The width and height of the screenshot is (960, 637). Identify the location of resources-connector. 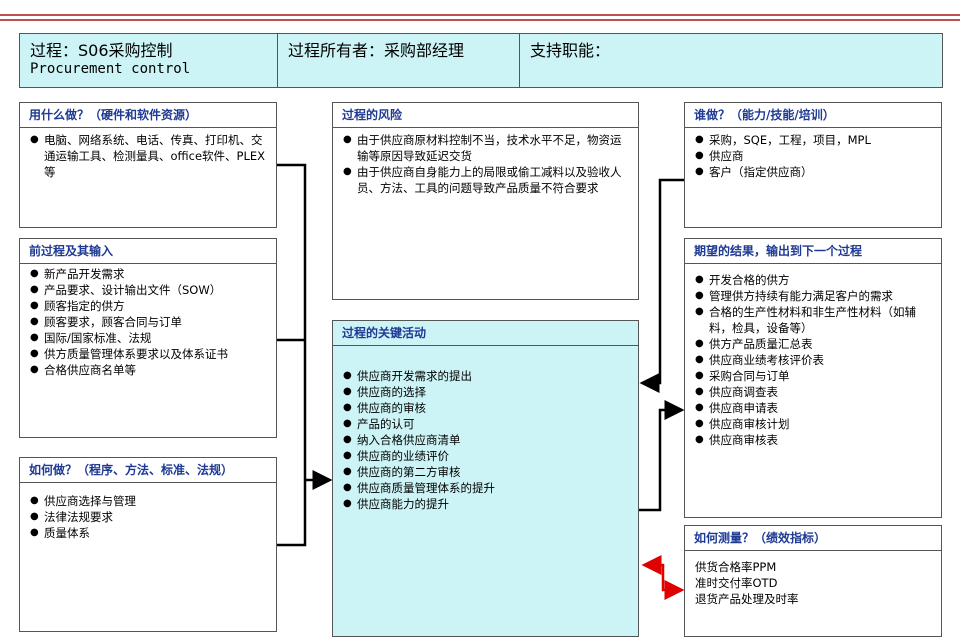
(292, 321).